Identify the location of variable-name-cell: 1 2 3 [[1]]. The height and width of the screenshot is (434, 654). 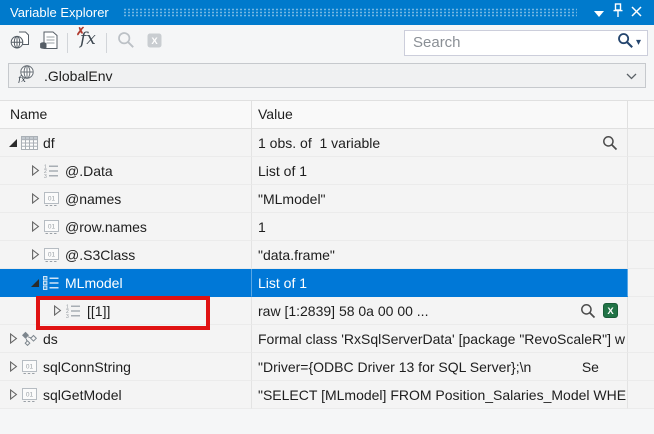
(126, 311).